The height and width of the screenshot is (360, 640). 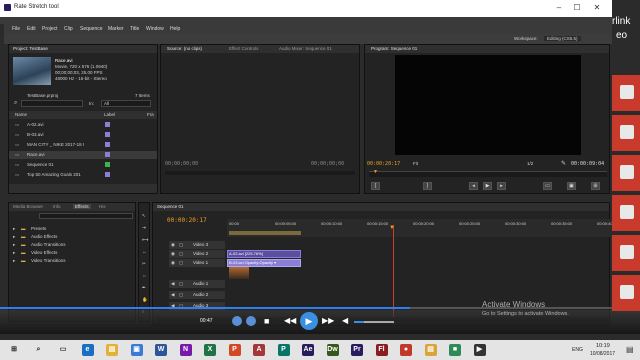 I want to click on tab-effect-controls: Effect Controls, so click(x=243, y=48).